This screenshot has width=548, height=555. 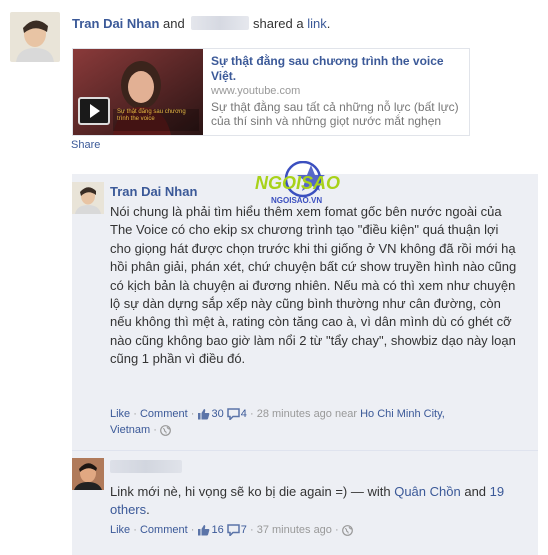 I want to click on headline-article: a, so click(x=300, y=23).